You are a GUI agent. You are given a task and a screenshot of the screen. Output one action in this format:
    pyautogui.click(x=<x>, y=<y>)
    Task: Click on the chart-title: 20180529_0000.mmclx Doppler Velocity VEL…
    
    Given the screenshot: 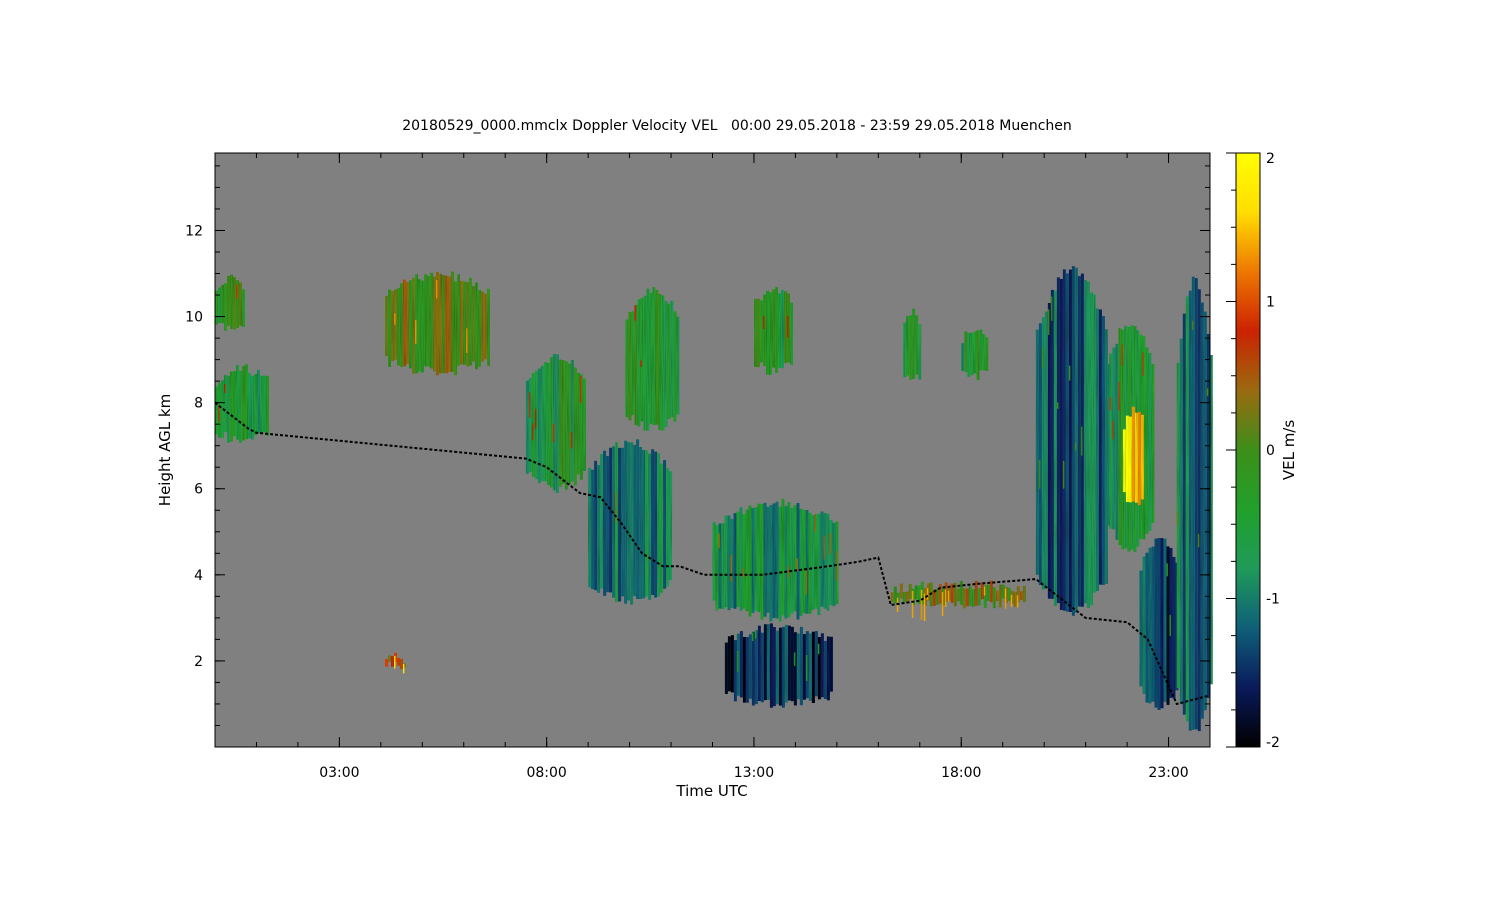 What is the action you would take?
    pyautogui.click(x=737, y=126)
    